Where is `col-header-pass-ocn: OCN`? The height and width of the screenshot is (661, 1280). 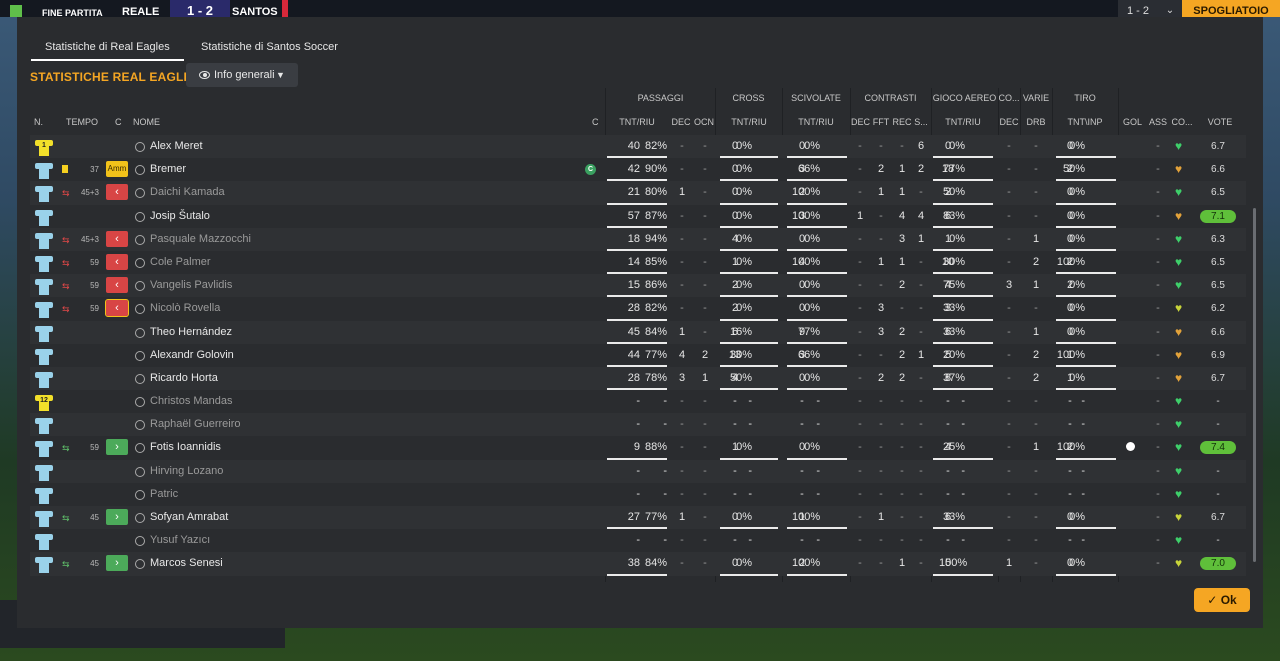
col-header-pass-ocn: OCN is located at coordinates (704, 122).